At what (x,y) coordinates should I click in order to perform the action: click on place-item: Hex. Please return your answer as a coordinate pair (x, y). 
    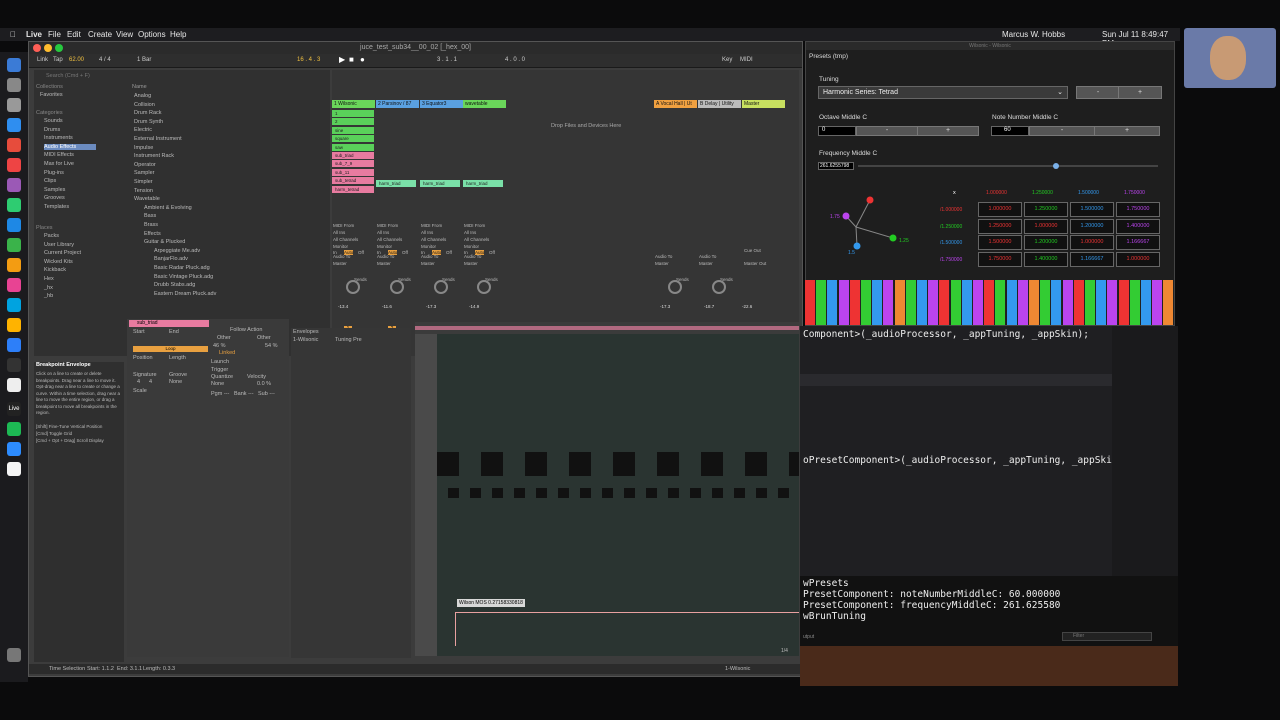
    Looking at the image, I should click on (49, 279).